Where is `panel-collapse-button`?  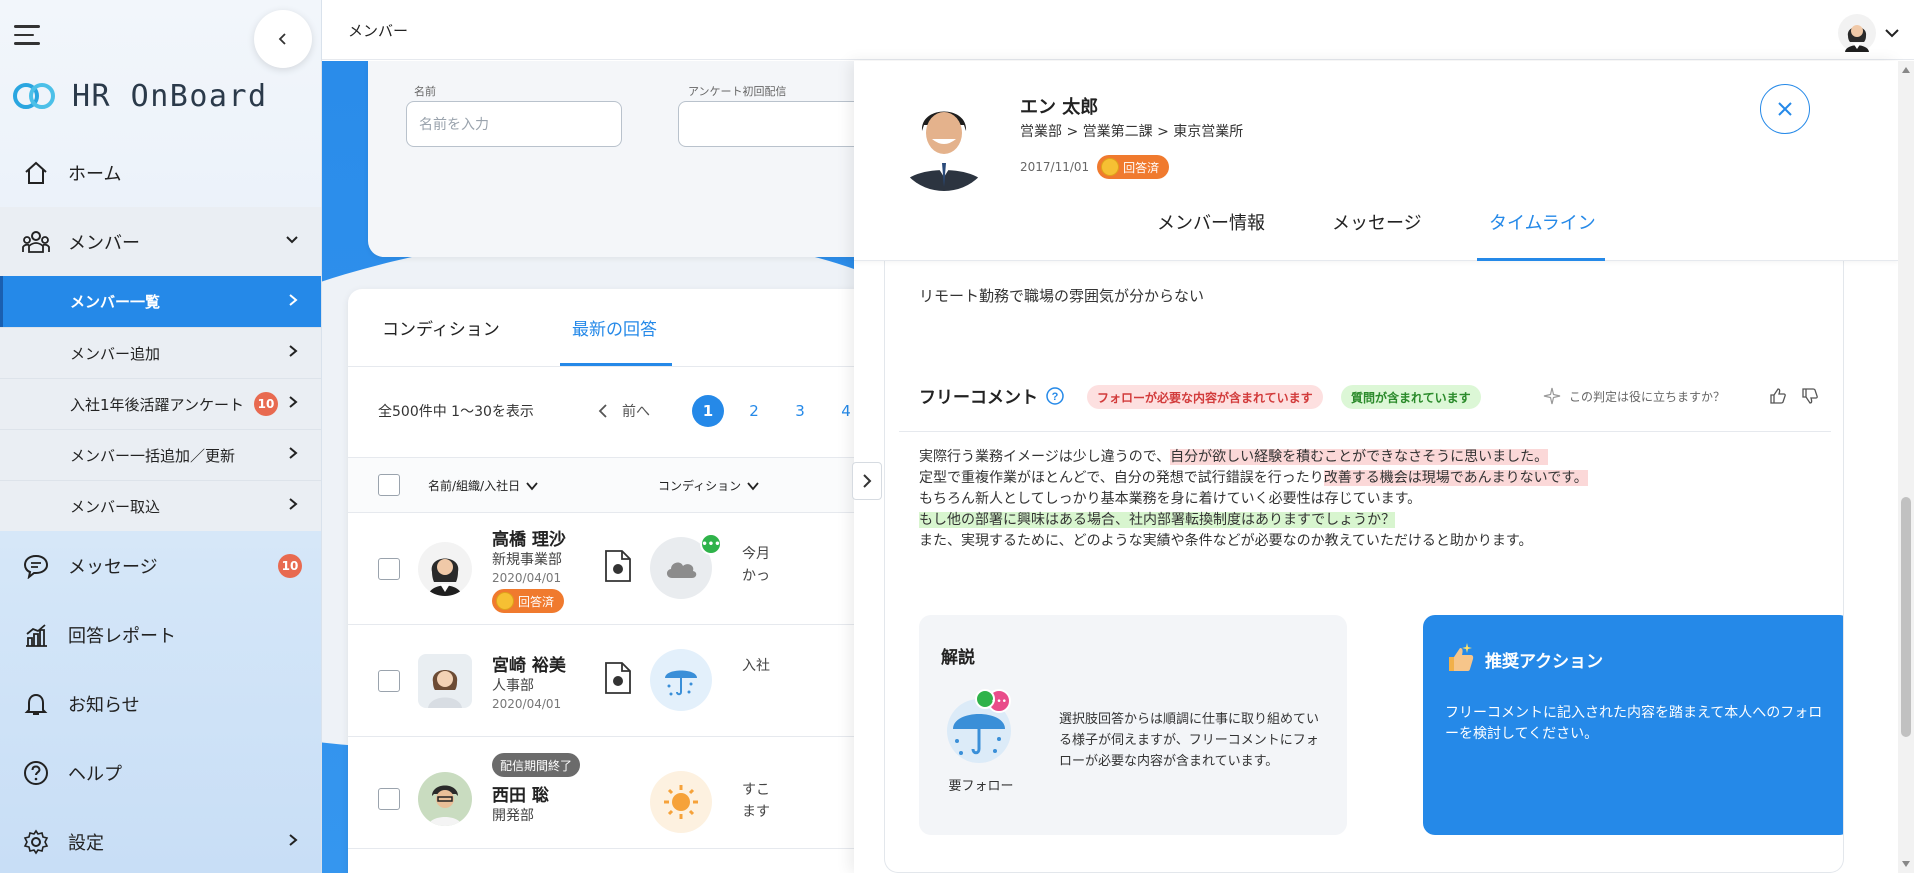 panel-collapse-button is located at coordinates (867, 481).